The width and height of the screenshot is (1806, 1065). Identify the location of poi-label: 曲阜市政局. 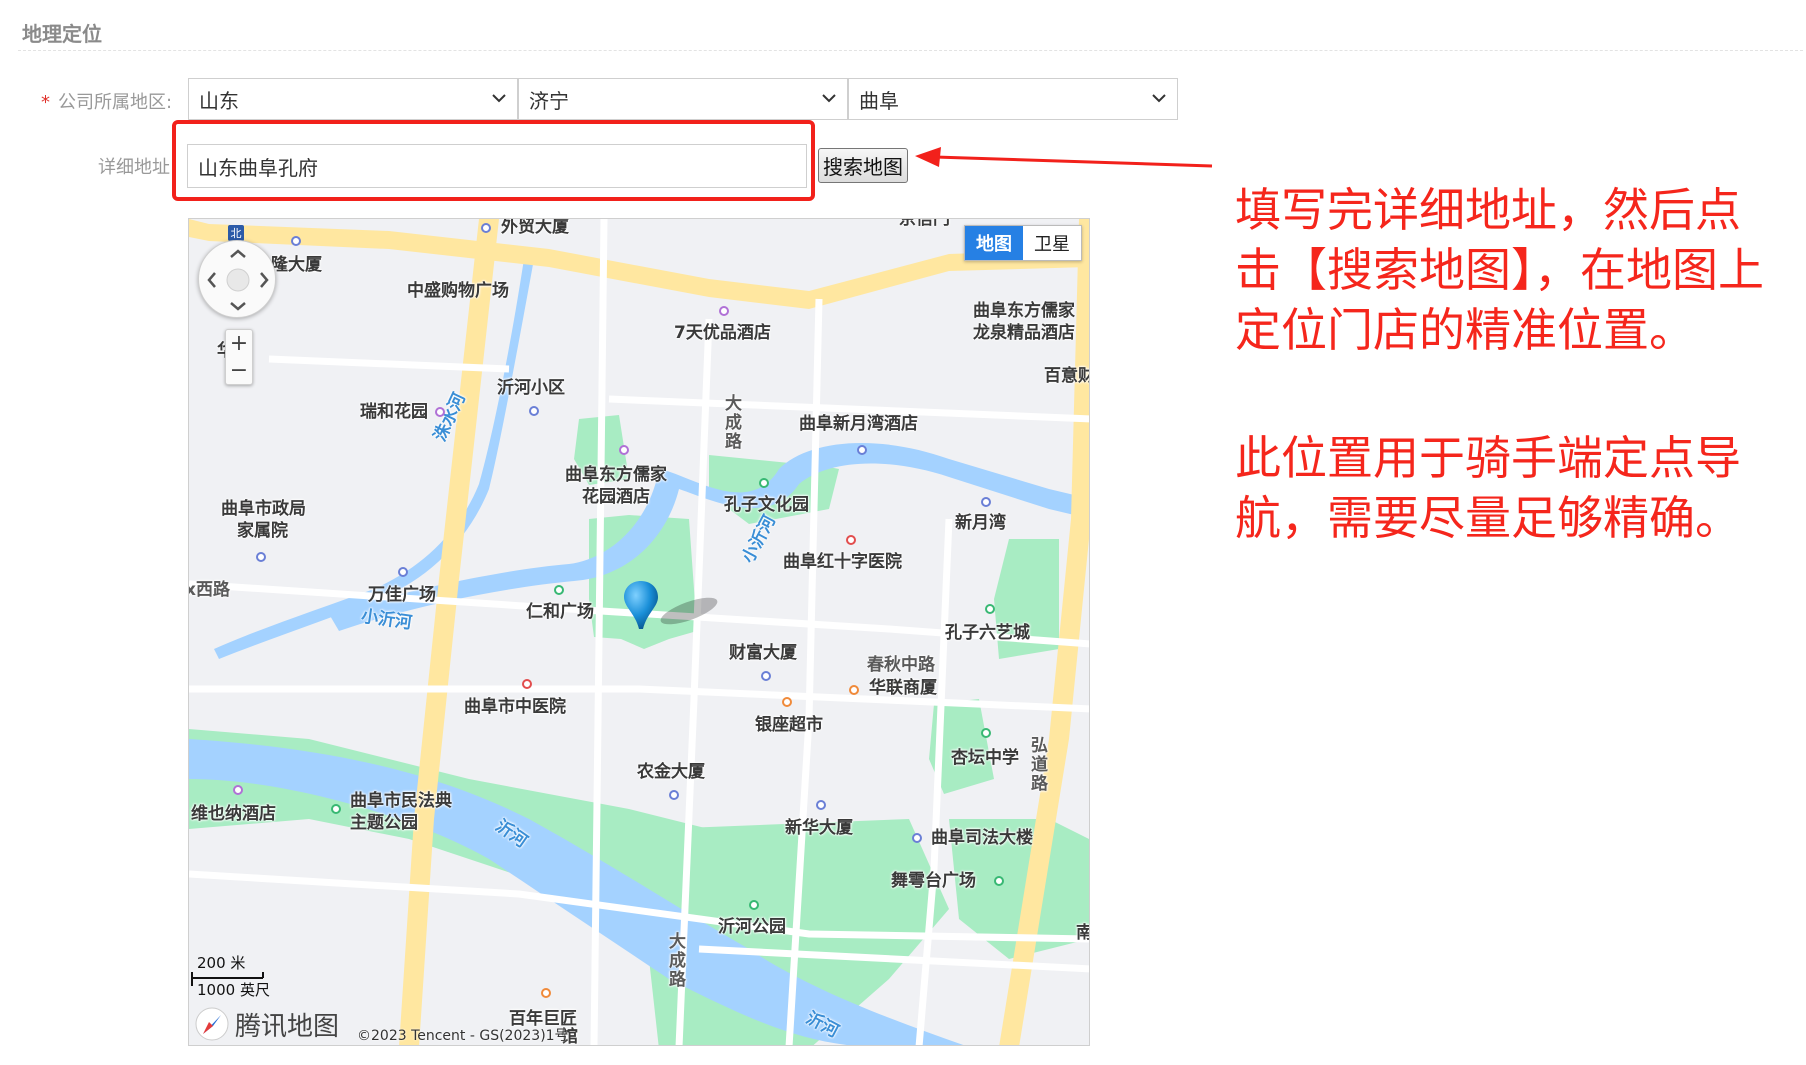
(263, 509).